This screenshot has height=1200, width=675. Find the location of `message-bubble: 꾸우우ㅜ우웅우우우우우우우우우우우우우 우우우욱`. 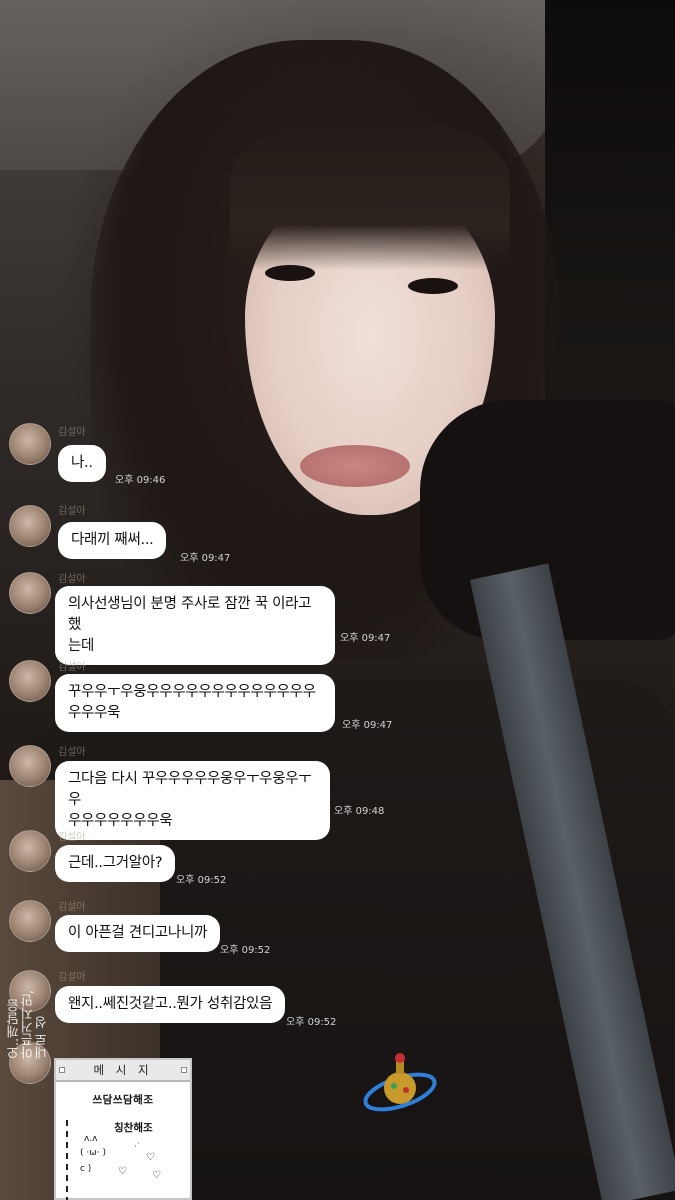

message-bubble: 꾸우우ㅜ우웅우우우우우우우우우우우우우 우우우욱 is located at coordinates (195, 703).